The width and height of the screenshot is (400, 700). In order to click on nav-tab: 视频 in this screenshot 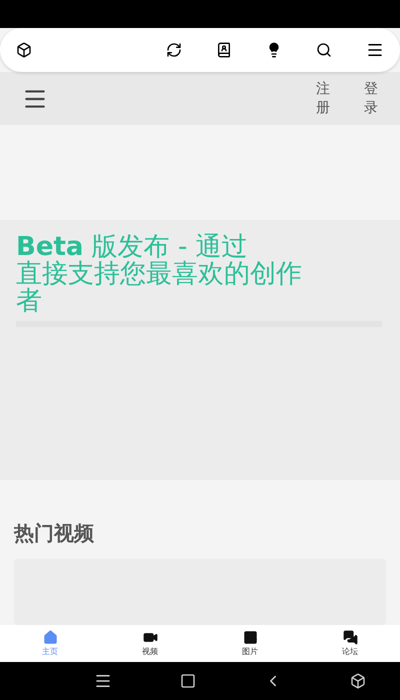, I will do `click(150, 643)`.